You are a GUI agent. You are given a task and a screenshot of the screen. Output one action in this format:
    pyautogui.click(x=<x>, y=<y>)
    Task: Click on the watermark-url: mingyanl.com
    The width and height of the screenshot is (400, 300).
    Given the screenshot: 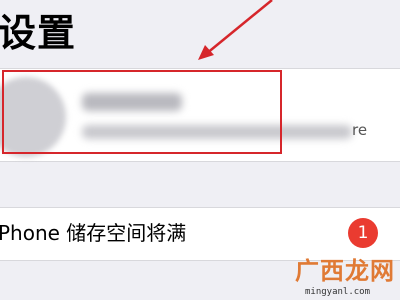 What is the action you would take?
    pyautogui.click(x=338, y=292)
    